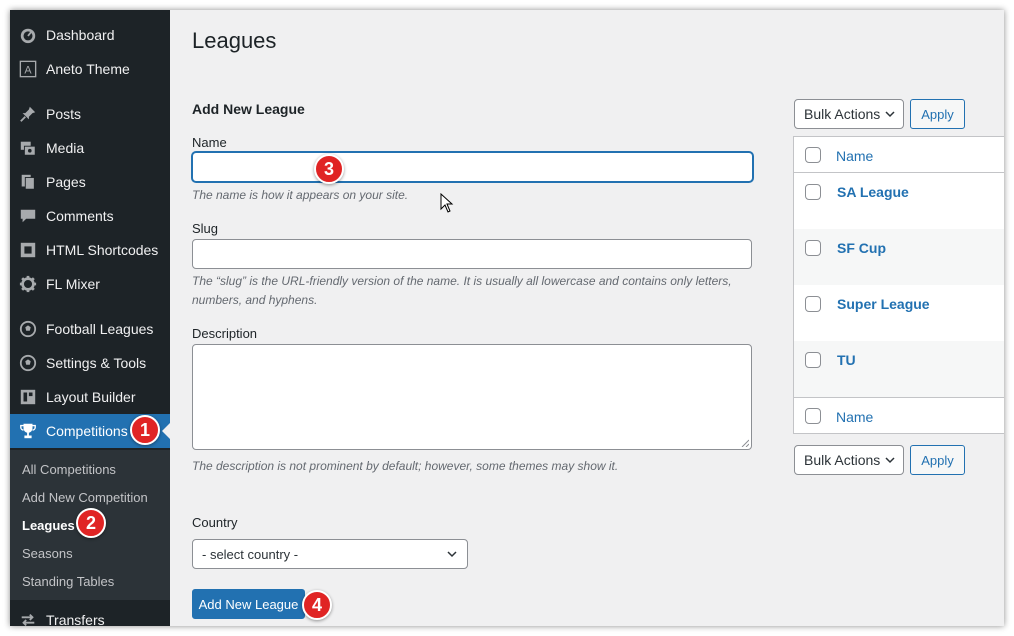 The height and width of the screenshot is (636, 1014). I want to click on sidebar-item-aneto-theme: A Aneto Theme, so click(90, 69).